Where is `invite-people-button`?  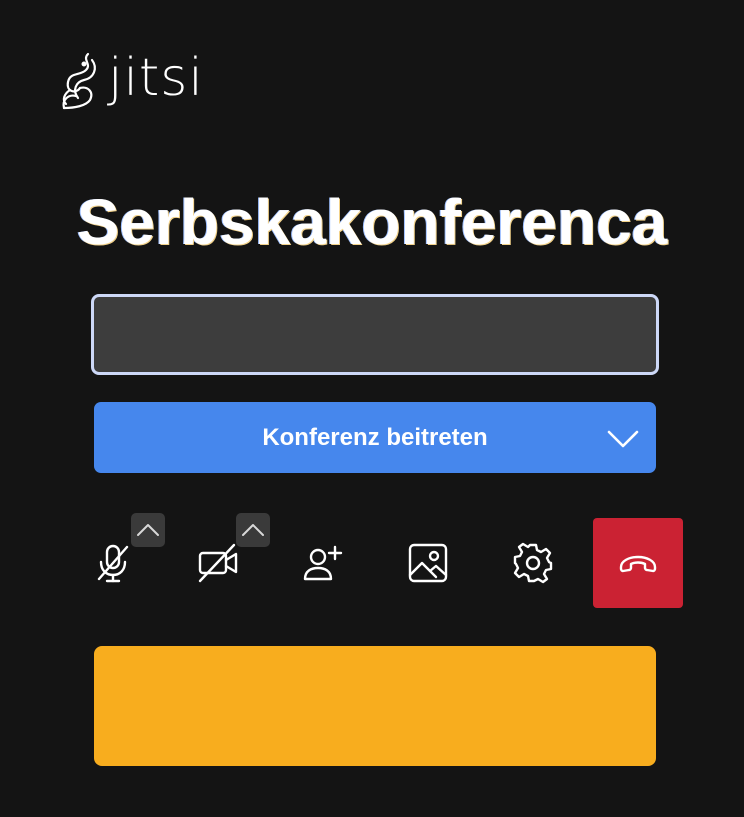
invite-people-button is located at coordinates (323, 563).